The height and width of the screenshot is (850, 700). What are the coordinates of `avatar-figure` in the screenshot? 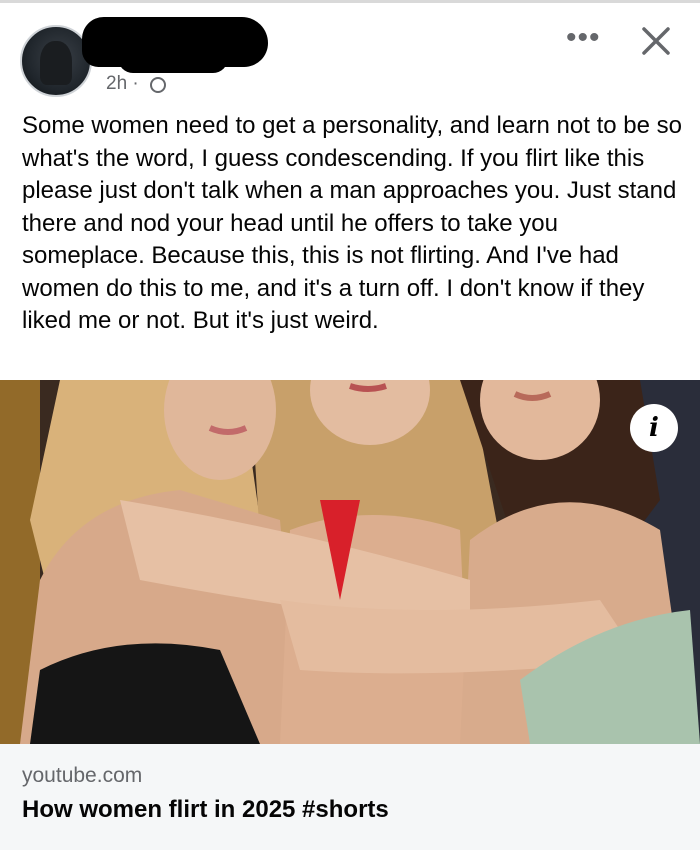 It's located at (56, 63).